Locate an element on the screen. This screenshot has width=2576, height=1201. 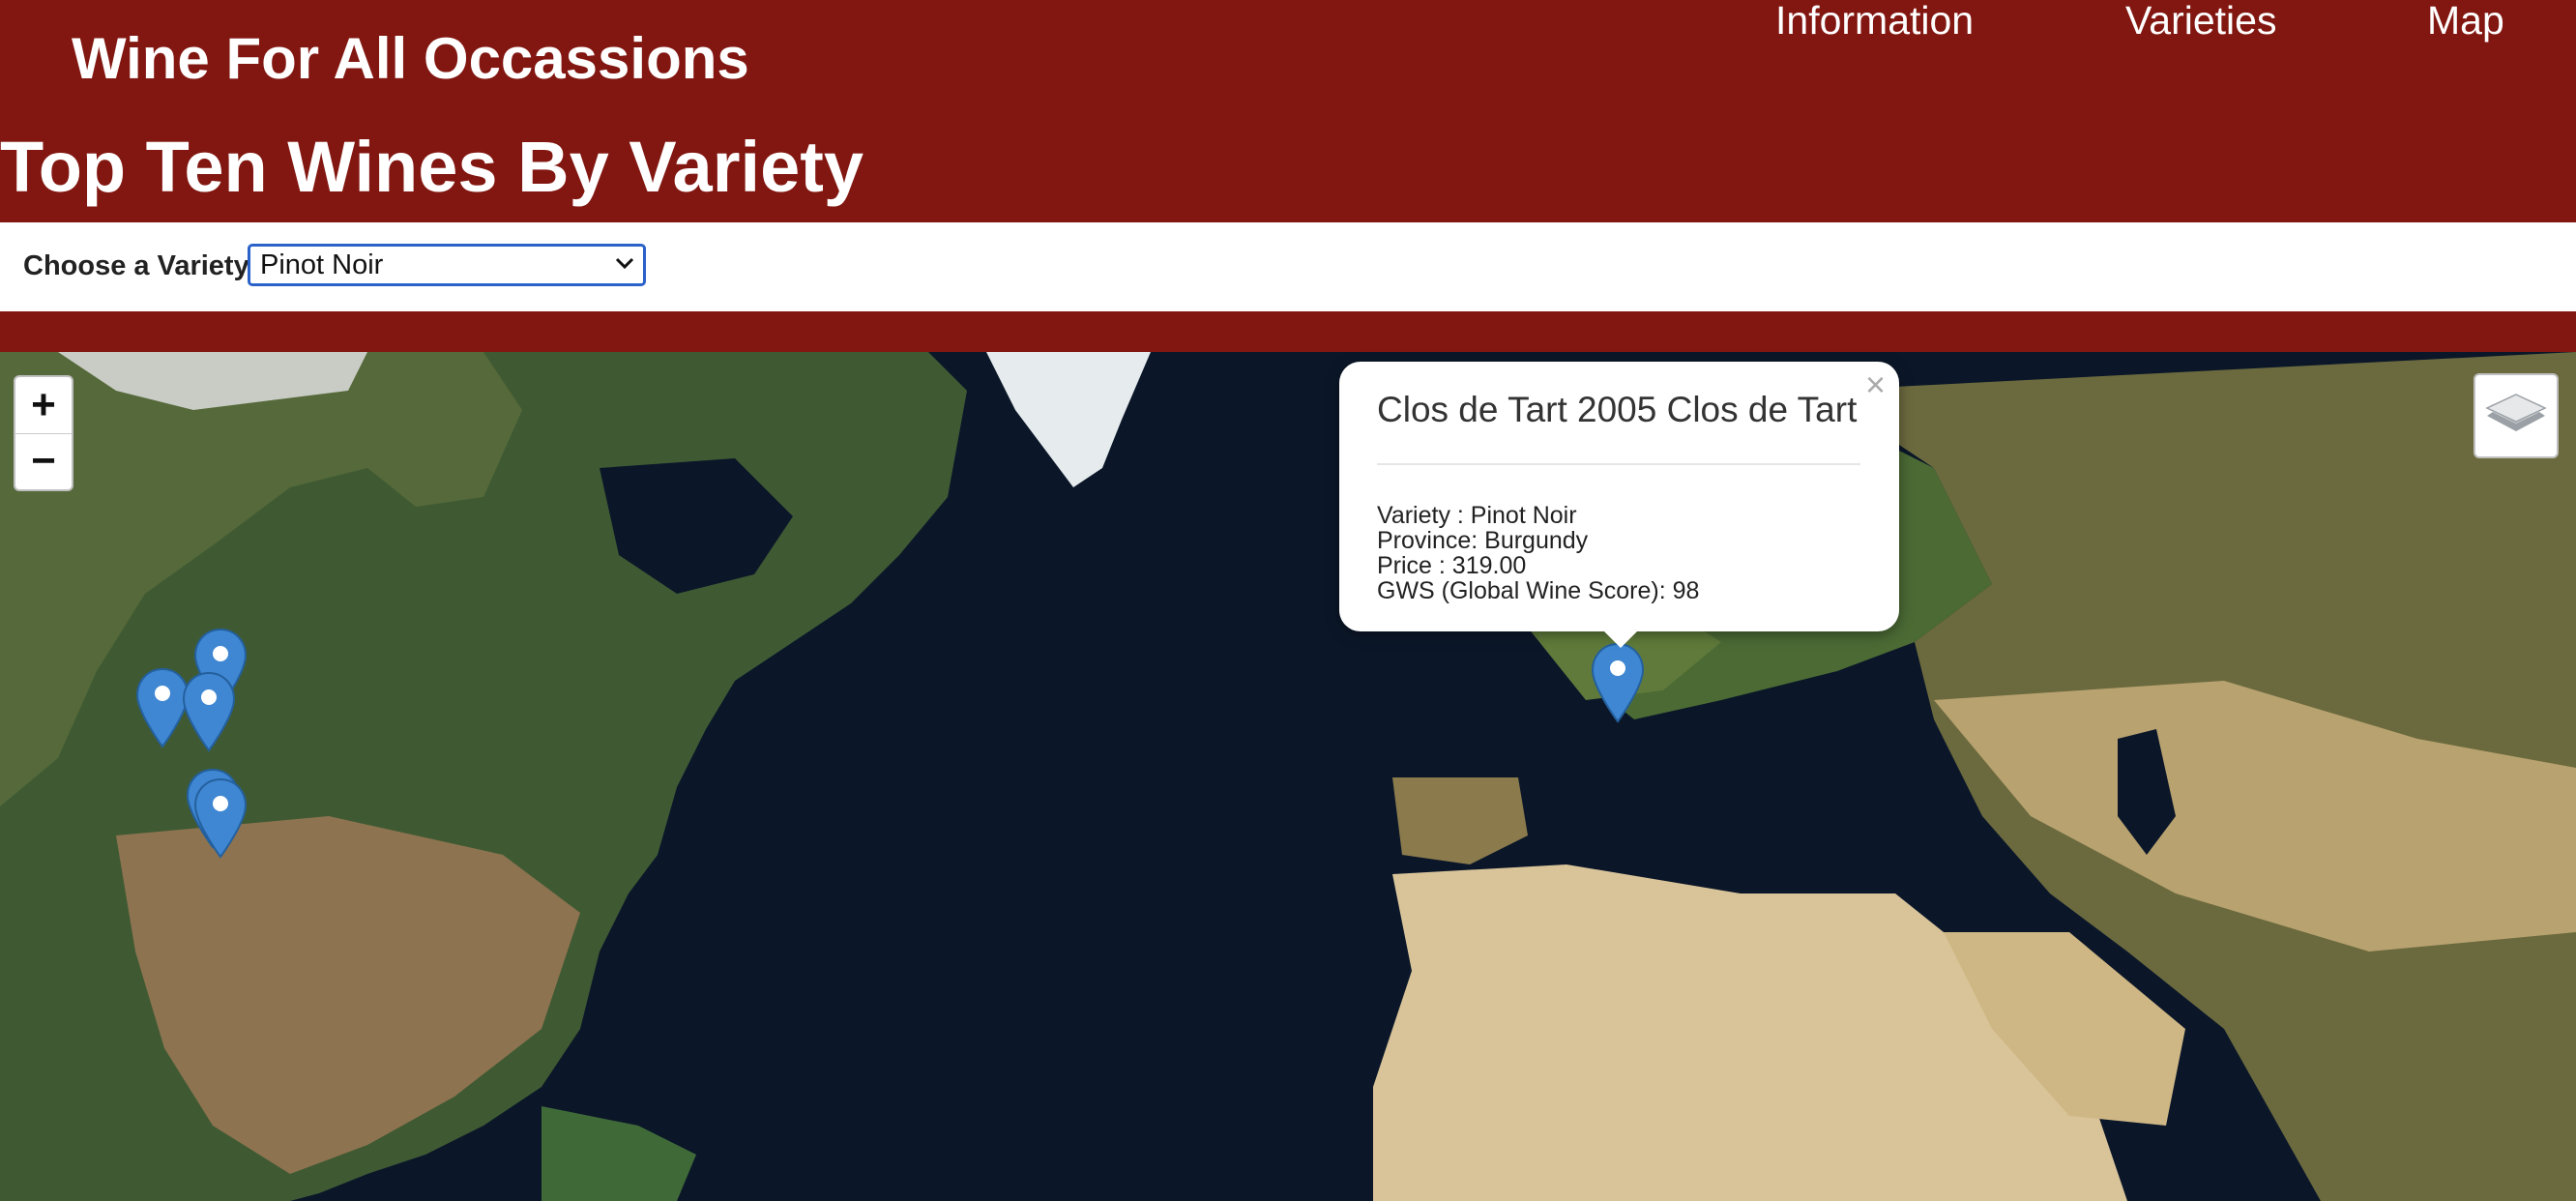
variety-select-label: Choose a Variety is located at coordinates (136, 265).